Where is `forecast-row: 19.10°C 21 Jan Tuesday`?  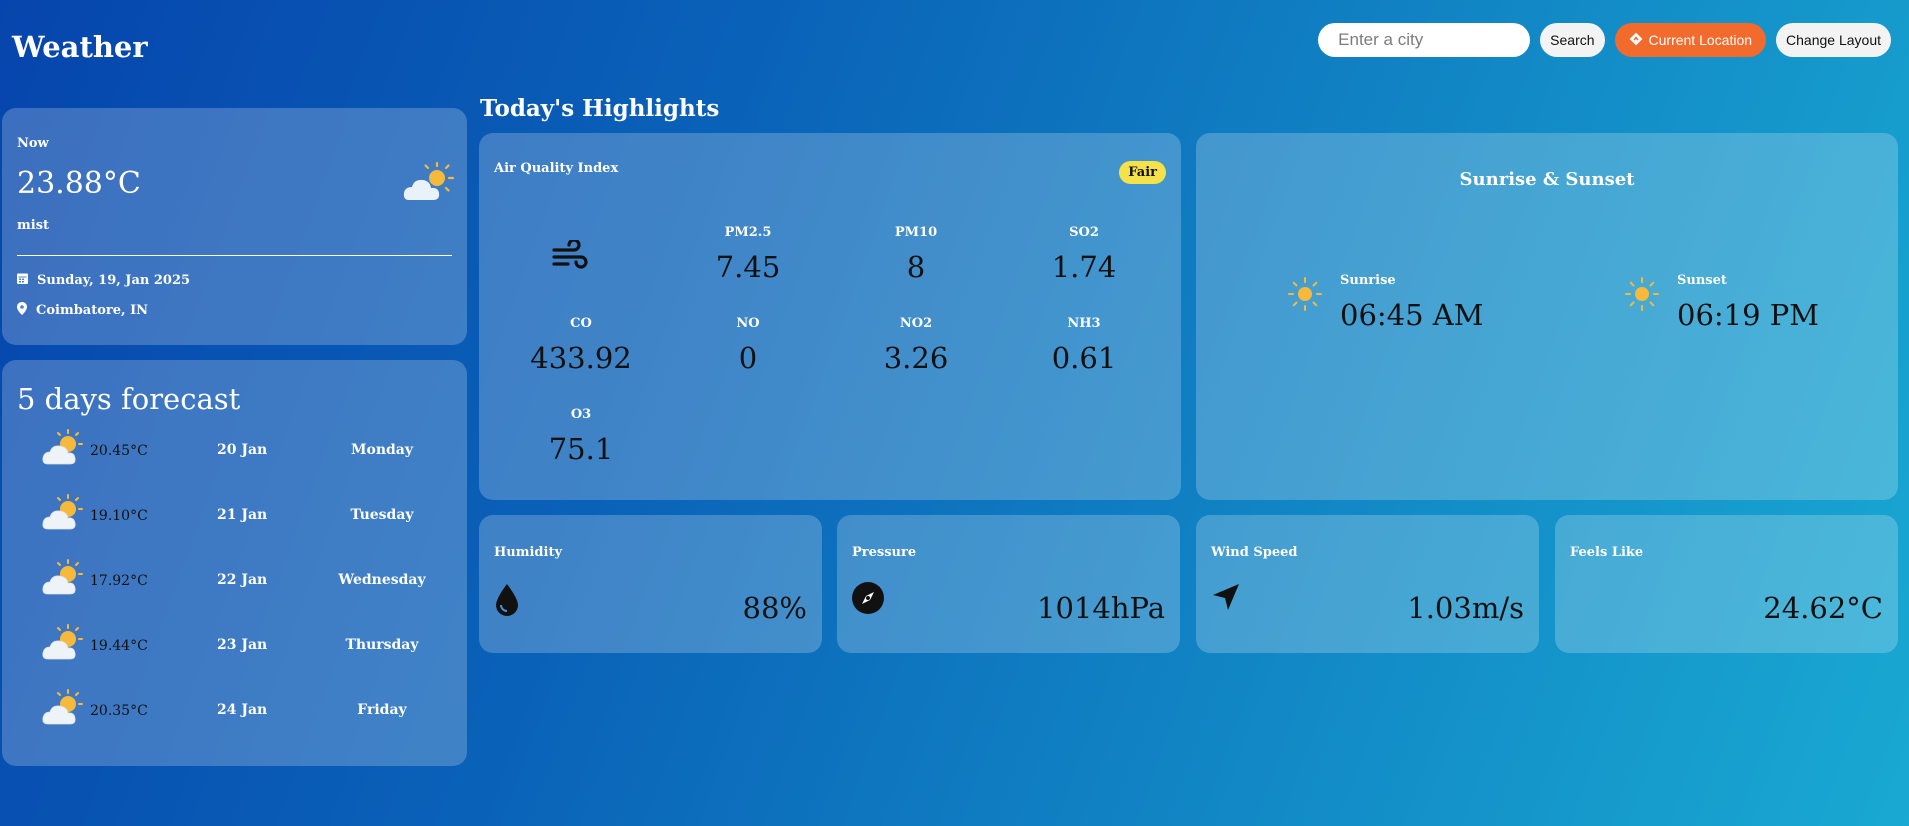
forecast-row: 19.10°C 21 Jan Tuesday is located at coordinates (244, 514).